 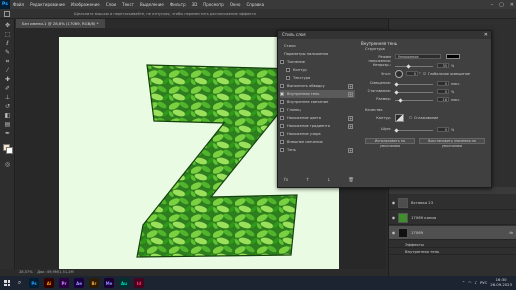 What do you see at coordinates (195, 4) in the screenshot?
I see `menu-3d: 3D` at bounding box center [195, 4].